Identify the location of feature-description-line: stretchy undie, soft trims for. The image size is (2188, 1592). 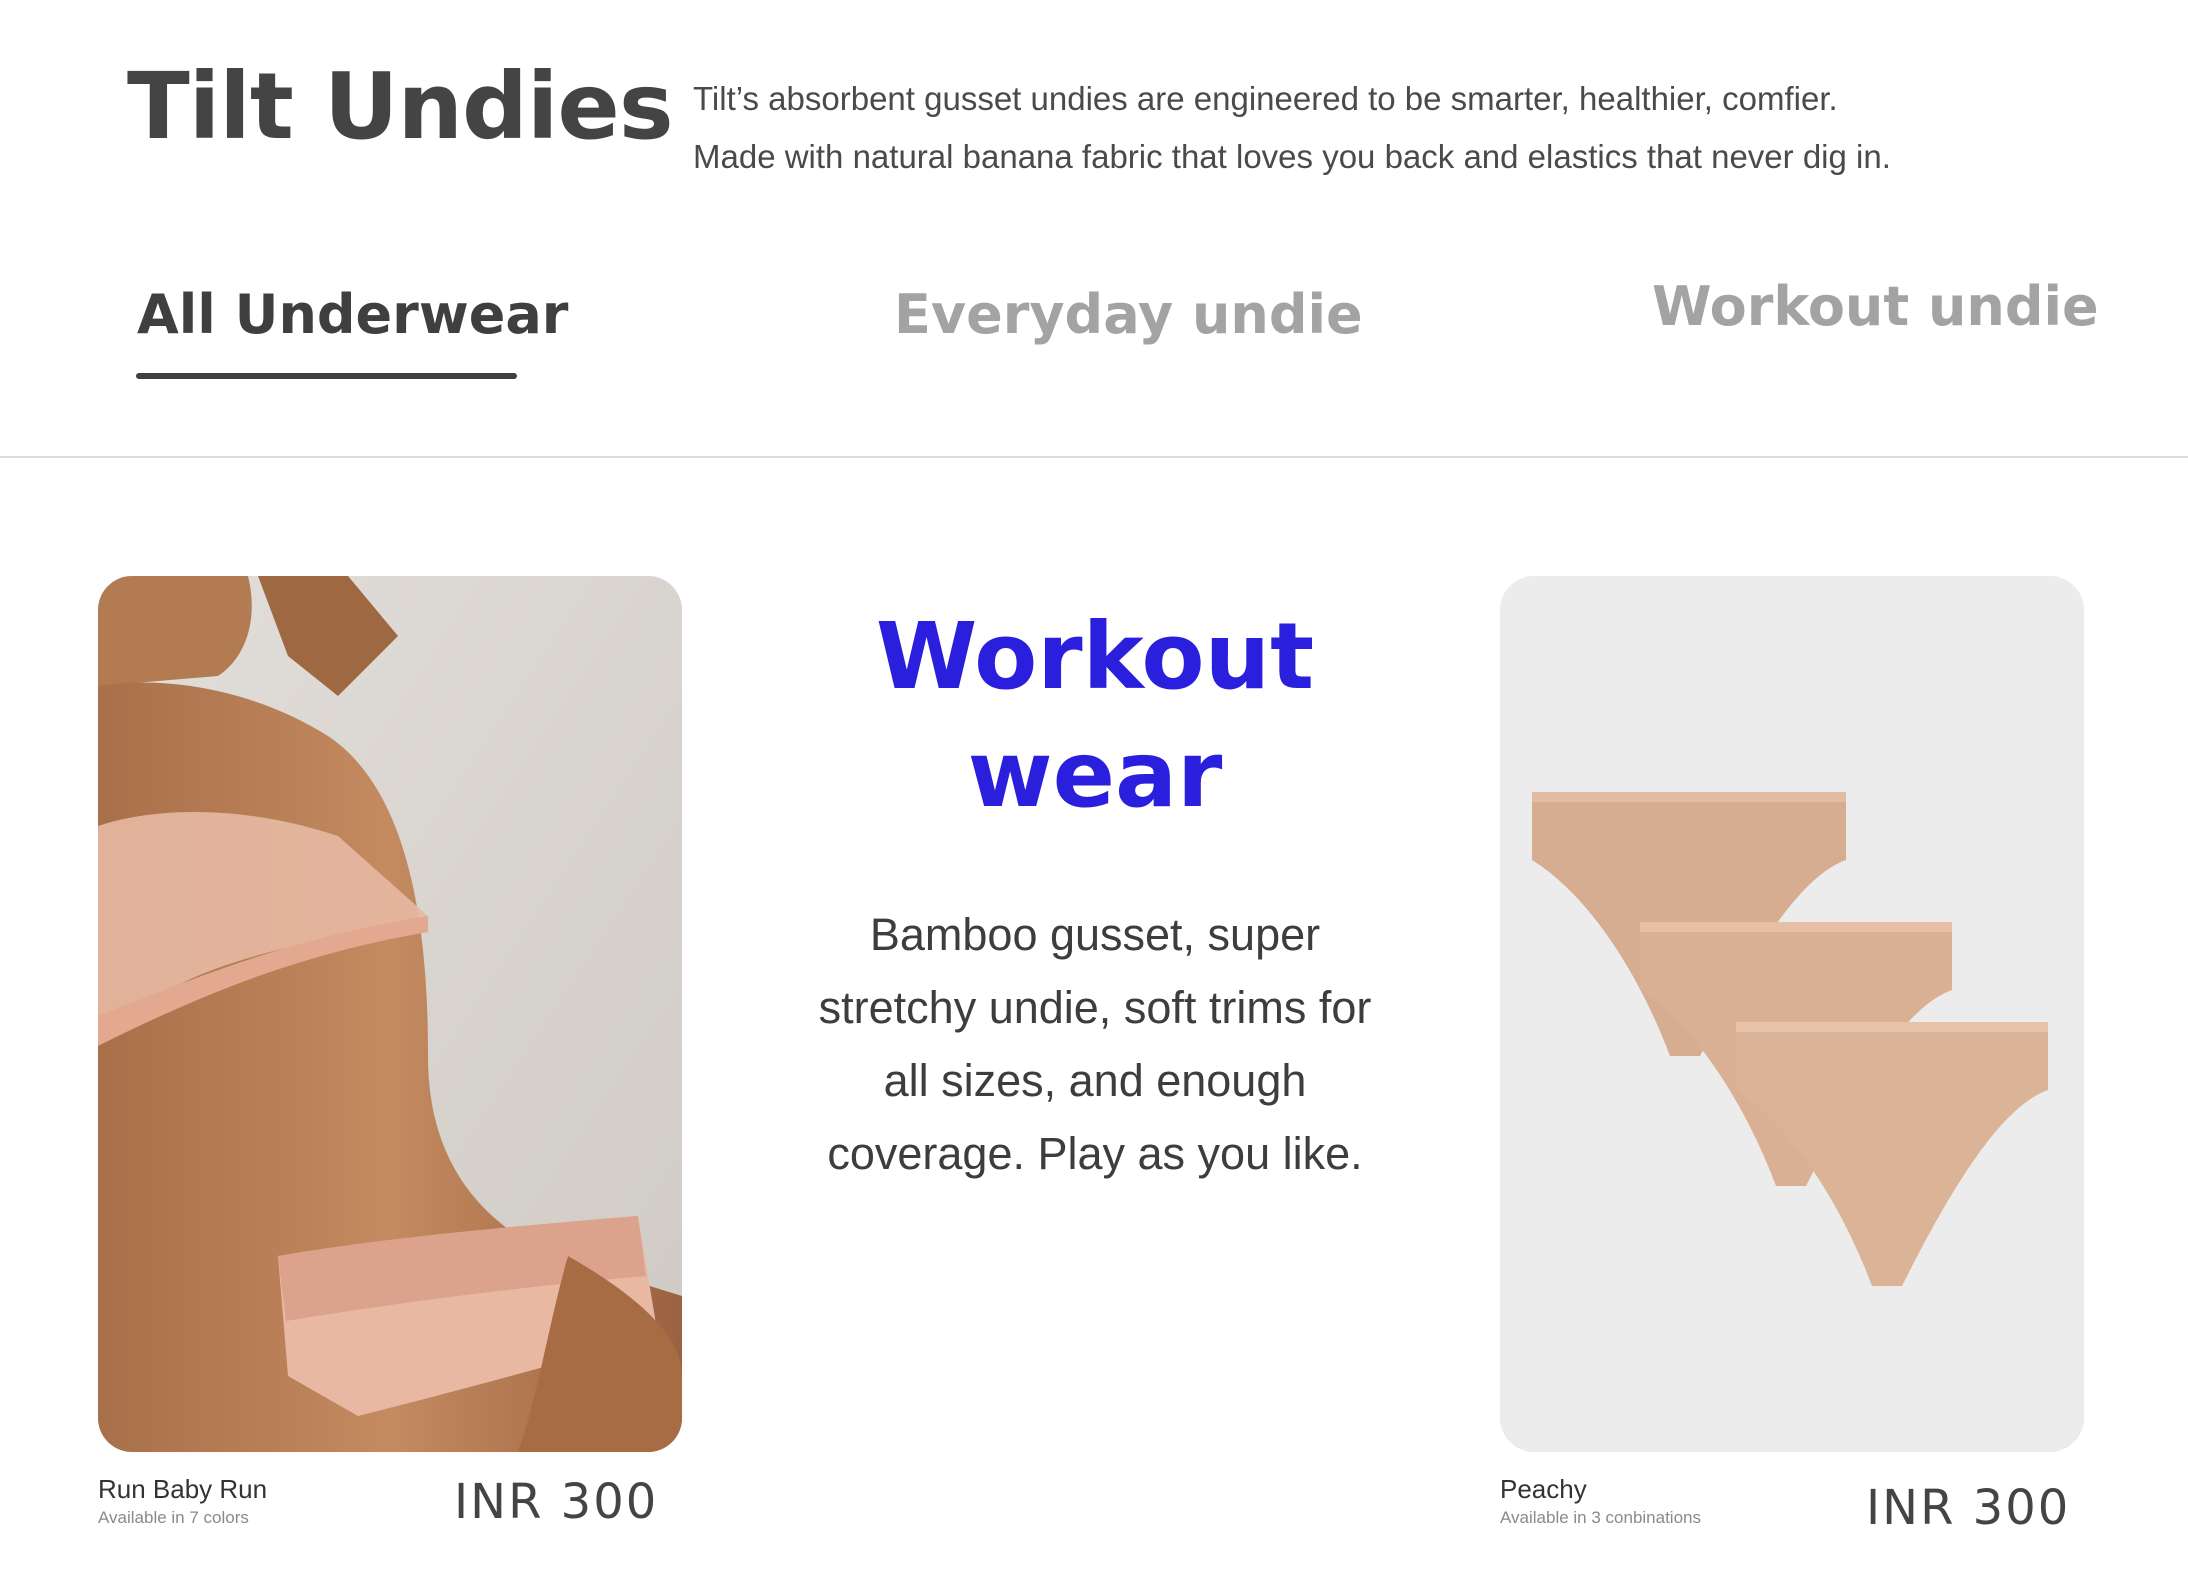
(1095, 1007).